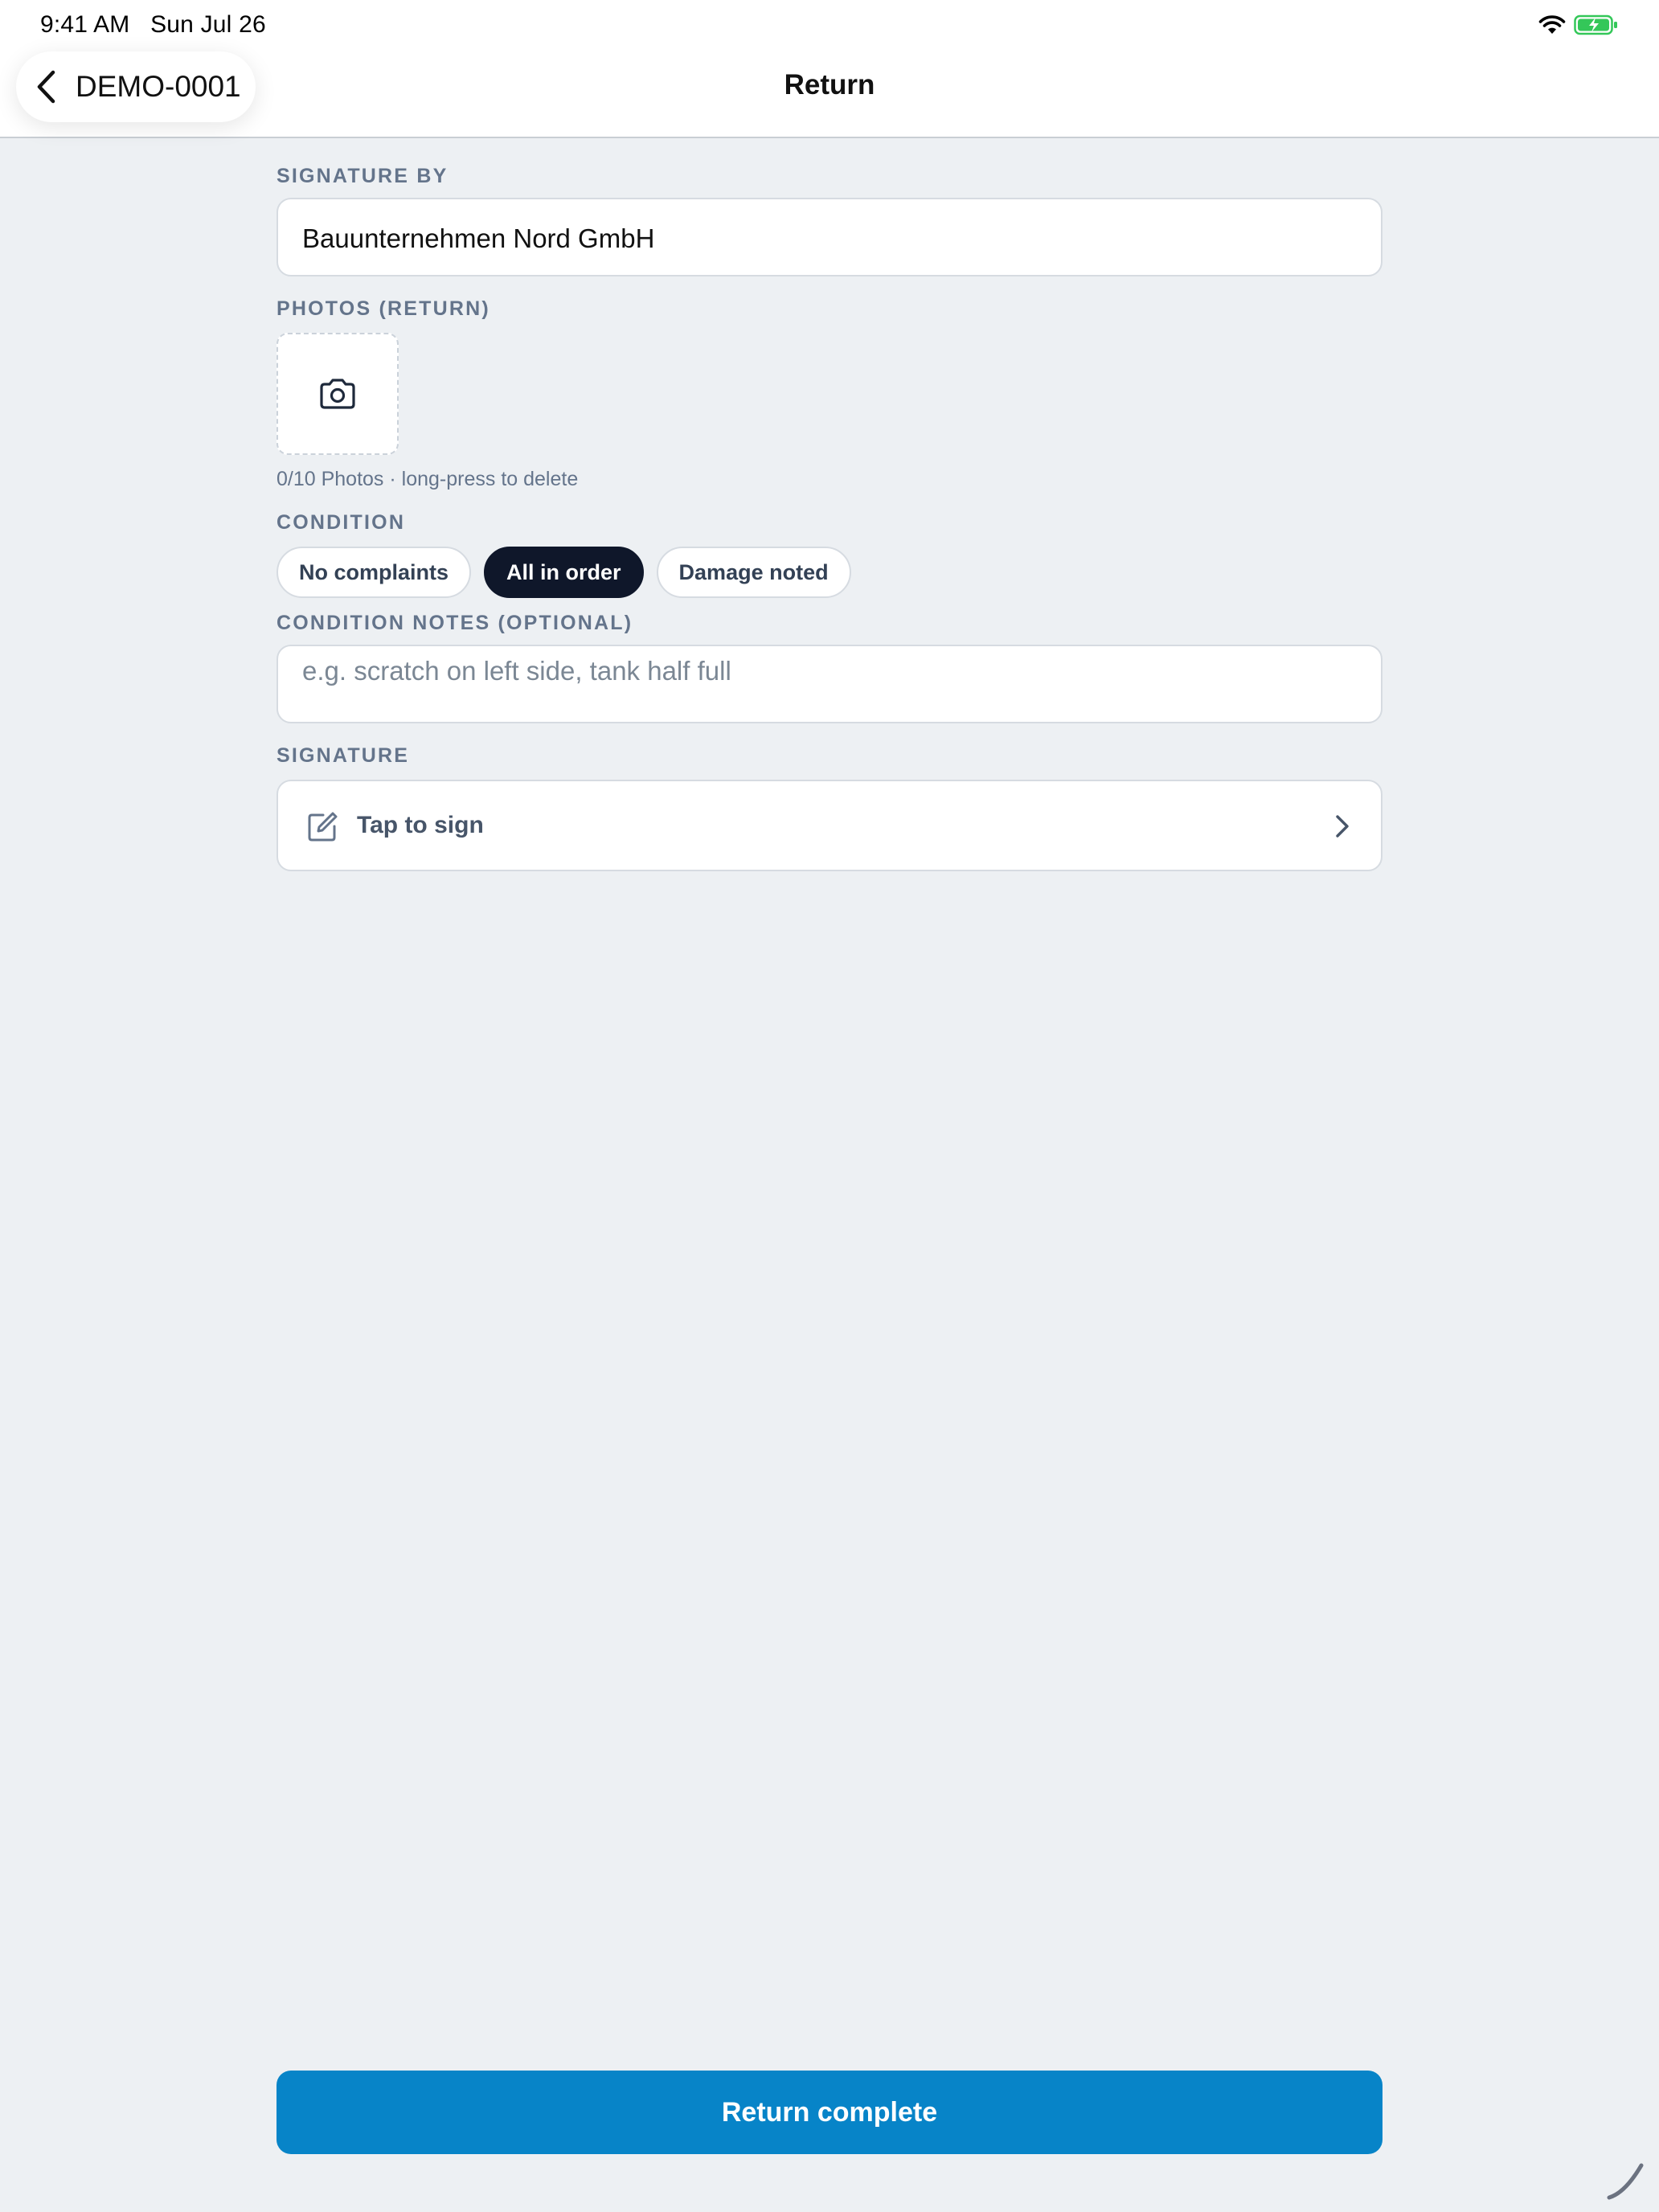 Image resolution: width=1659 pixels, height=2212 pixels. Describe the element at coordinates (1342, 826) in the screenshot. I see `chevron-right-icon` at that location.